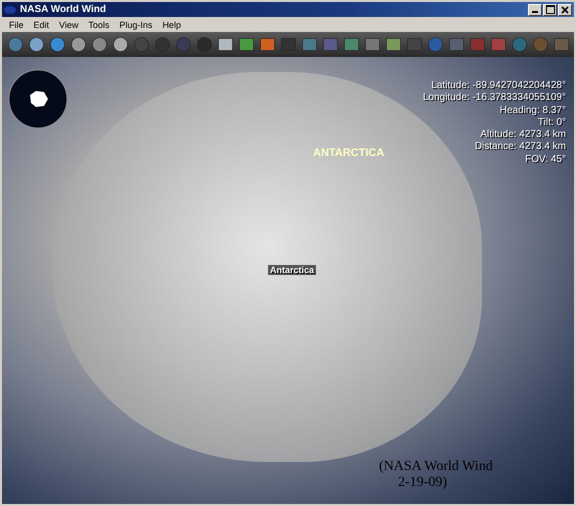  Describe the element at coordinates (292, 270) in the screenshot. I see `place-label: Antarctica` at that location.